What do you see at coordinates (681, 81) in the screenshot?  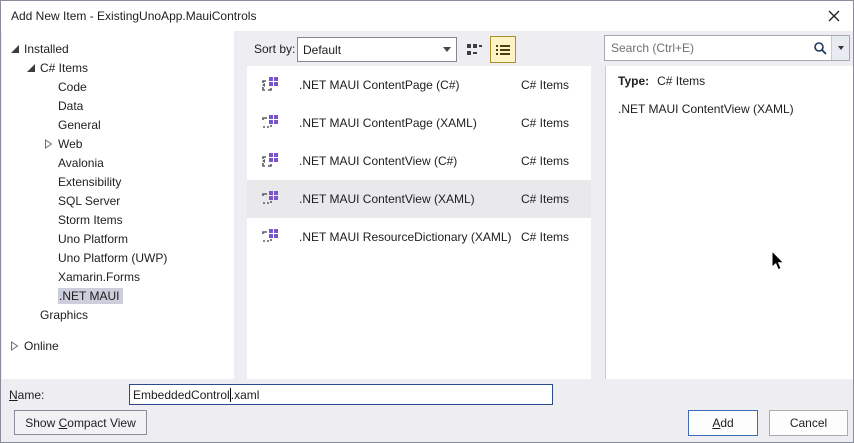 I see `details-type-value: C# Items` at bounding box center [681, 81].